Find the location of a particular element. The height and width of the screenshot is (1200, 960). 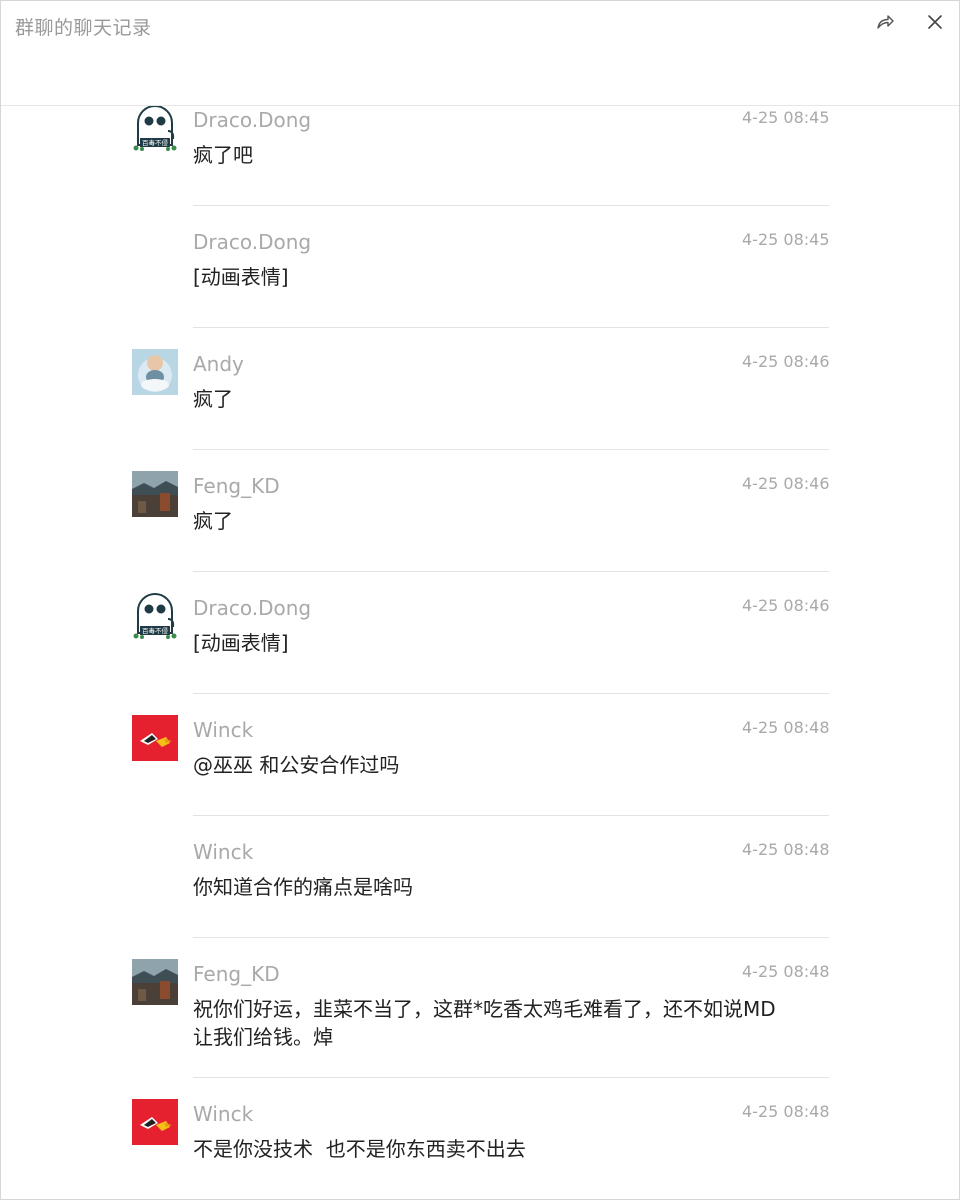

share-forward-icon is located at coordinates (885, 22).